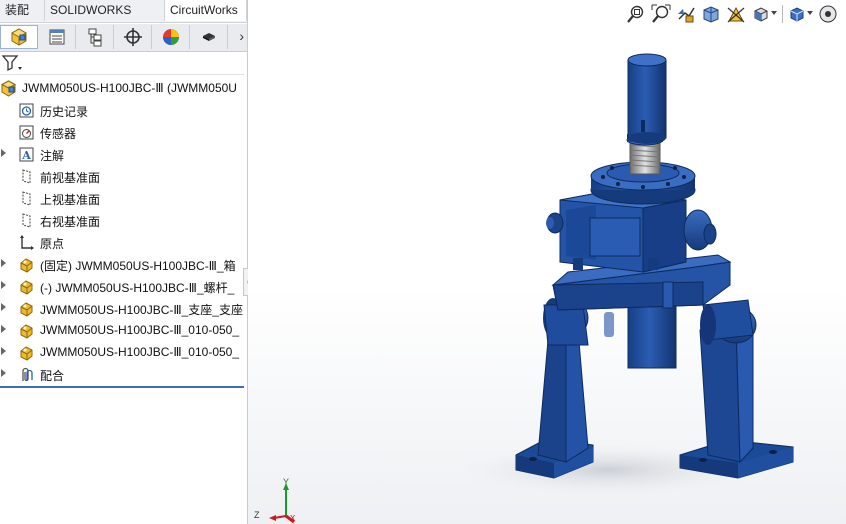 The height and width of the screenshot is (524, 846). Describe the element at coordinates (286, 482) in the screenshot. I see `triad-y-label: Y` at that location.